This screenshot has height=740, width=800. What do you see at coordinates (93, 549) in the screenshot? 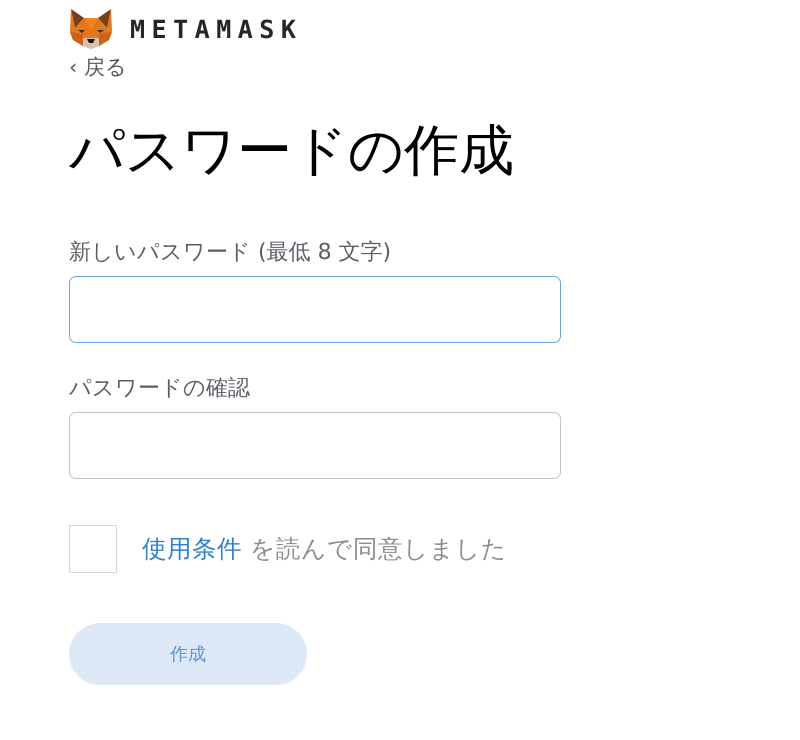
I see `terms-checkbox` at bounding box center [93, 549].